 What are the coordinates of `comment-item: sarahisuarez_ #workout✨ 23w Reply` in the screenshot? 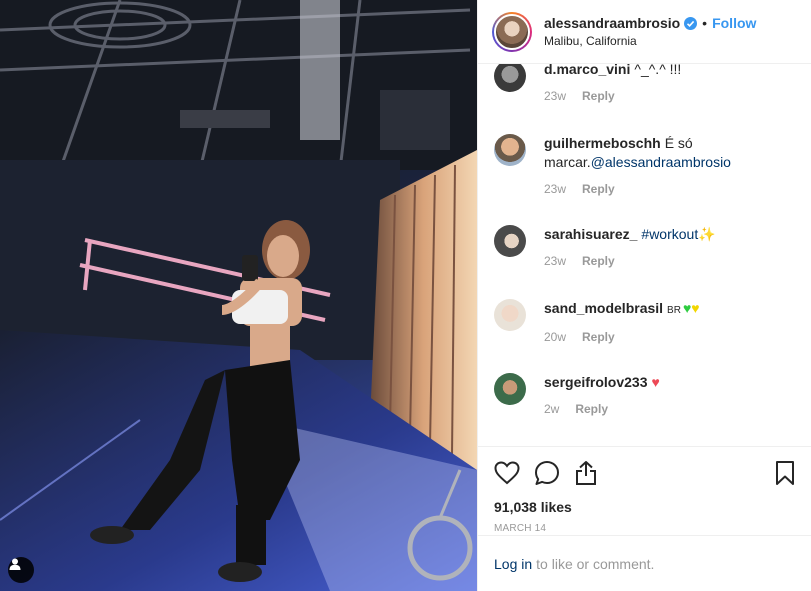 It's located at (644, 246).